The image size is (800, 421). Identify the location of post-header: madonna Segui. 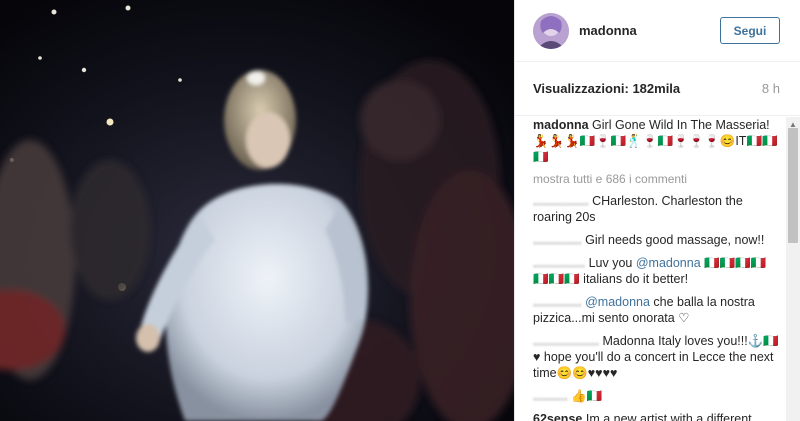
(657, 31).